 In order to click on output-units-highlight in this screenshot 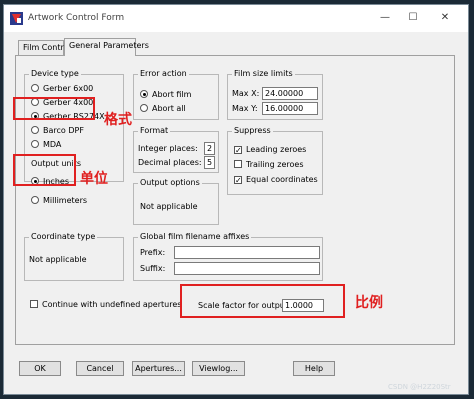, I will do `click(44, 170)`.